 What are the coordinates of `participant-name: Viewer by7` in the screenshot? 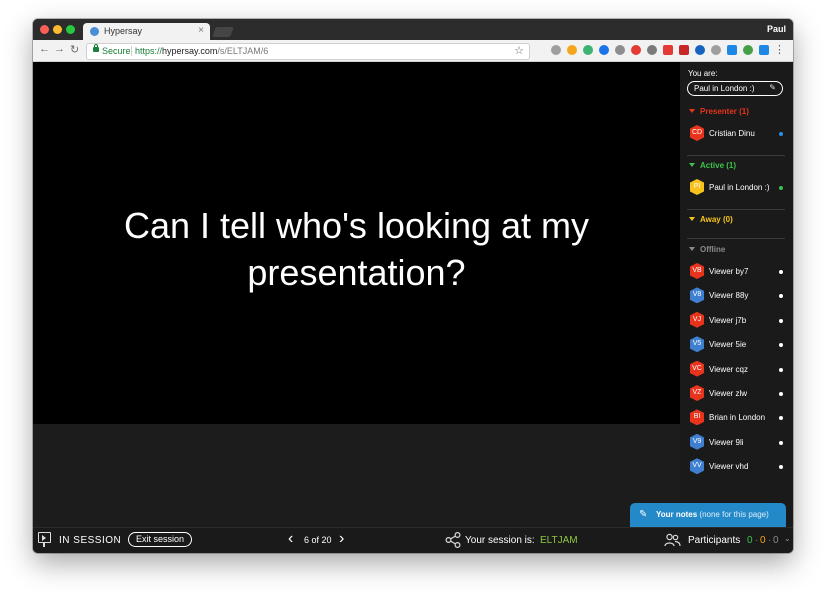 It's located at (728, 271).